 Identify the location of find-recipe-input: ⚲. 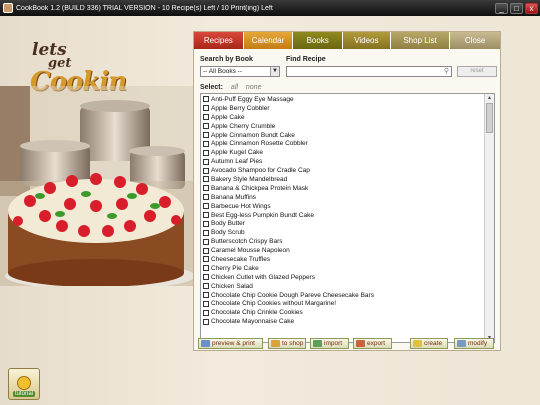
(369, 71).